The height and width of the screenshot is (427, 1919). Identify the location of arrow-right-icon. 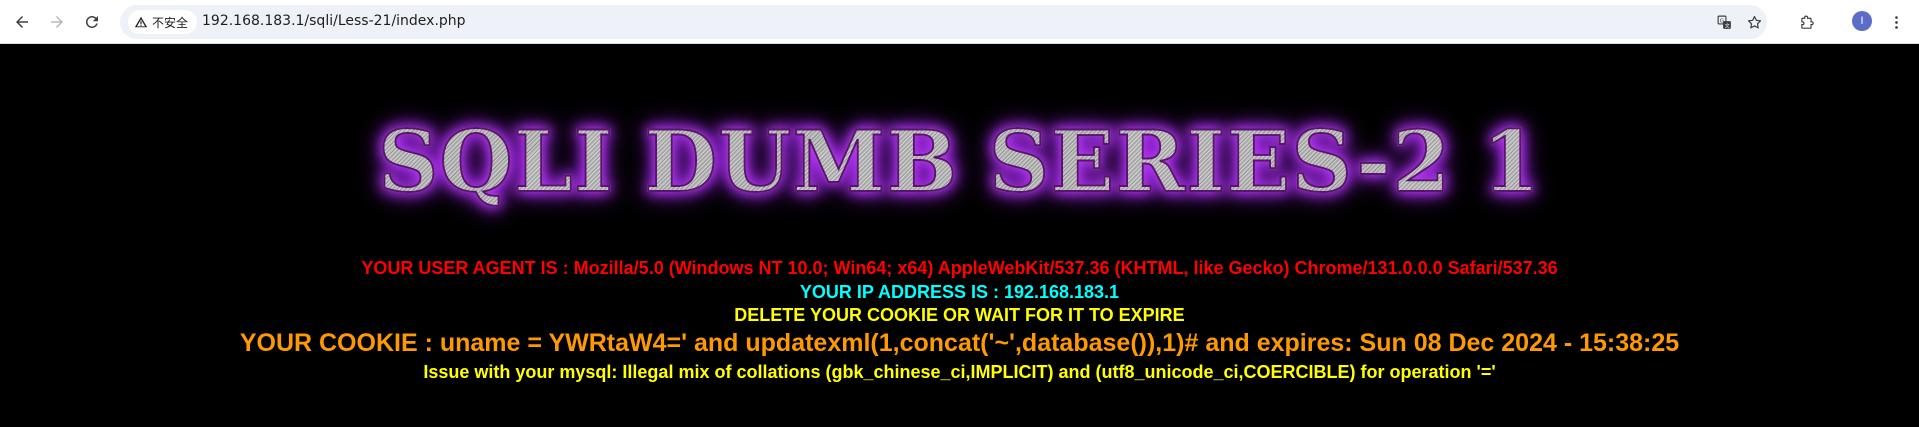
(57, 22).